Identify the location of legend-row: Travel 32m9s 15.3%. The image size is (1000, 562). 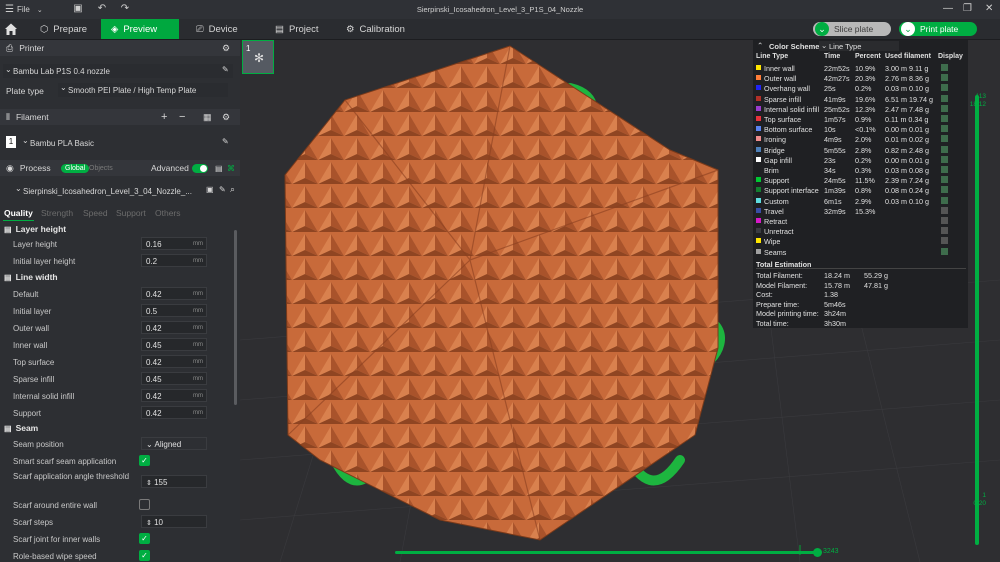
(860, 211).